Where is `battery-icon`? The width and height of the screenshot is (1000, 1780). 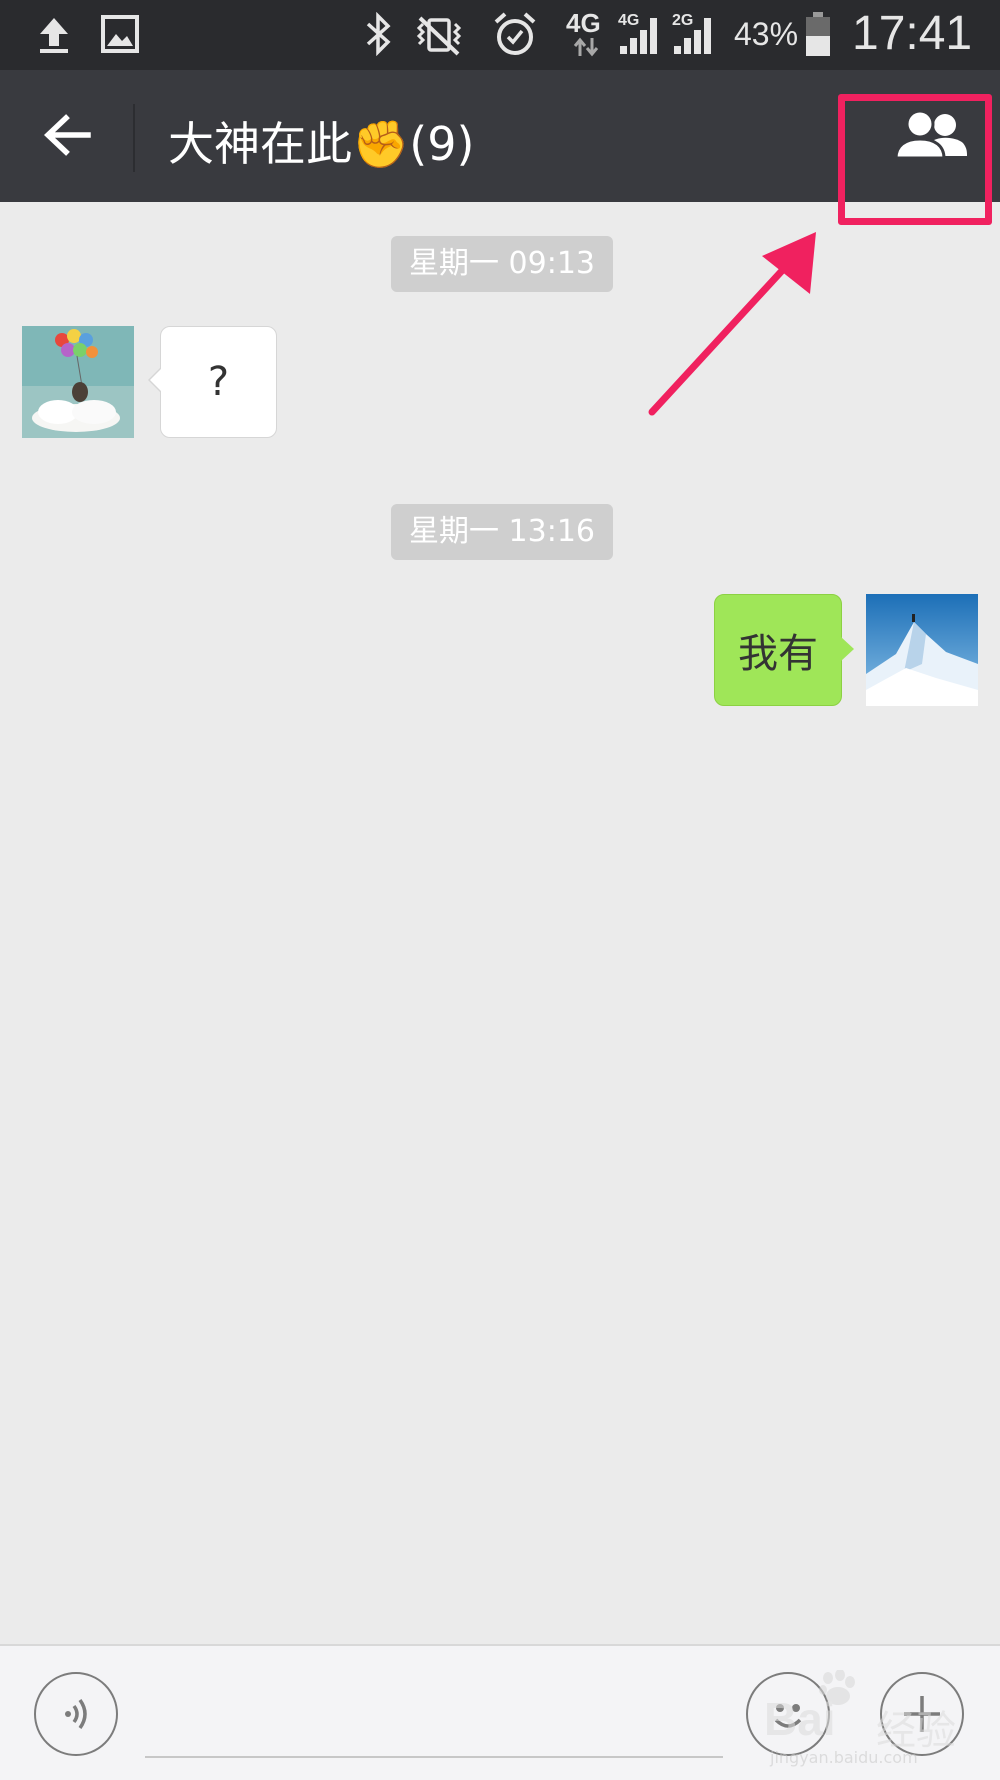
battery-icon is located at coordinates (818, 34).